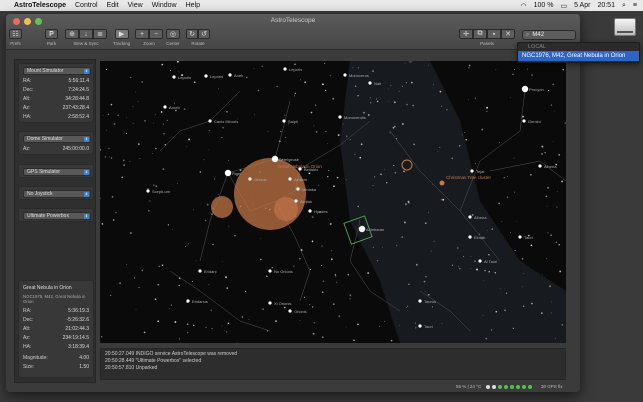 The height and width of the screenshot is (402, 643). Describe the element at coordinates (544, 5) in the screenshot. I see `battery-text: 100 %` at that location.